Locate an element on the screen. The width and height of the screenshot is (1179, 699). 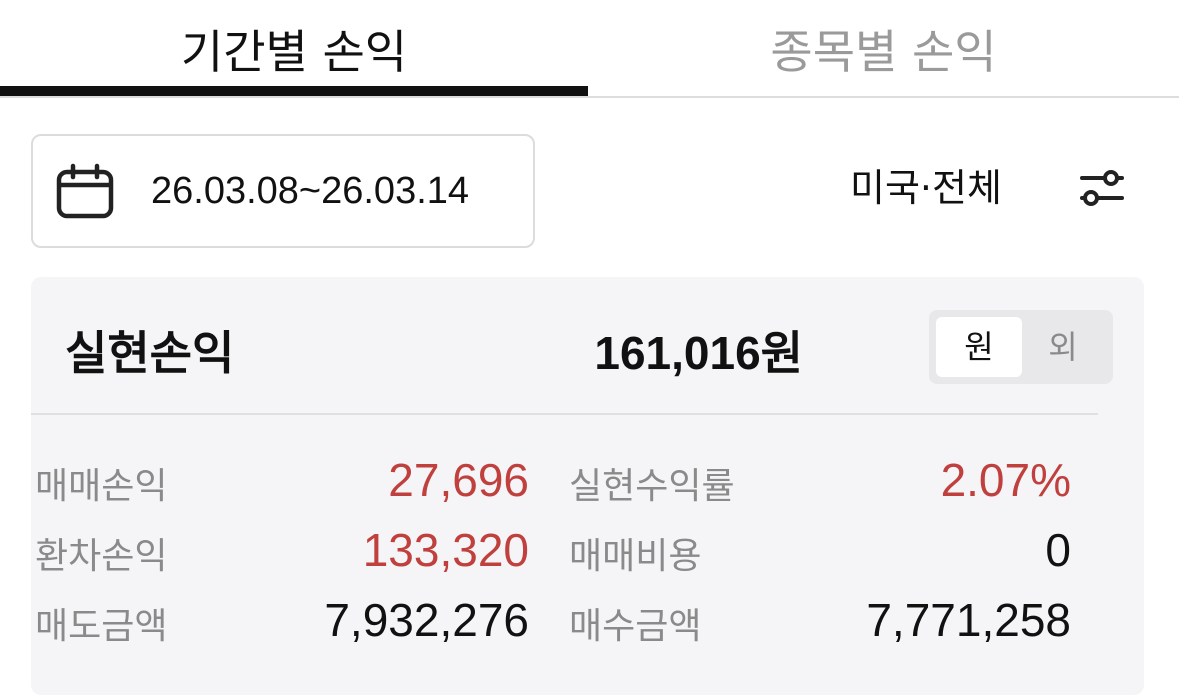
date-range-picker: 26.03.08~26.03.14 is located at coordinates (283, 191).